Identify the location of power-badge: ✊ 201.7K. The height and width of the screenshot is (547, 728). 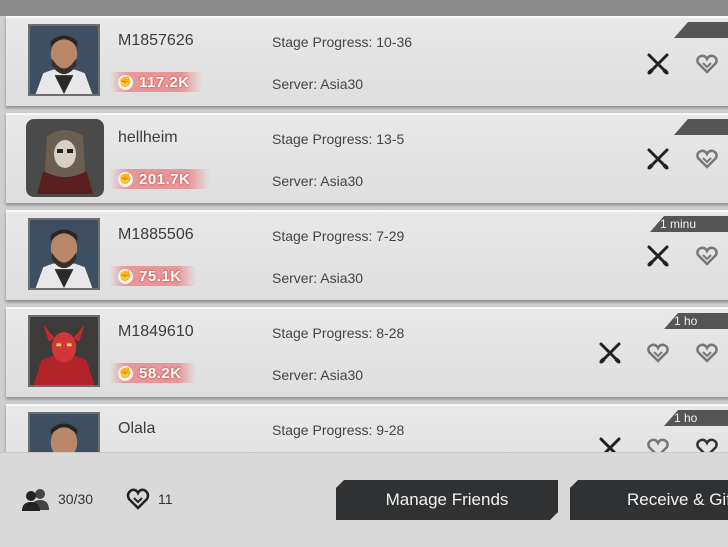
(160, 179).